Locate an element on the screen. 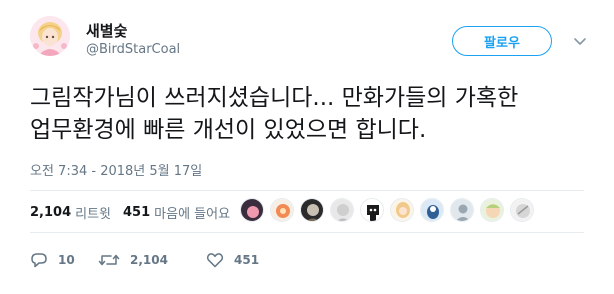 The width and height of the screenshot is (614, 294). user-handle: @BirdStarCoal is located at coordinates (133, 49).